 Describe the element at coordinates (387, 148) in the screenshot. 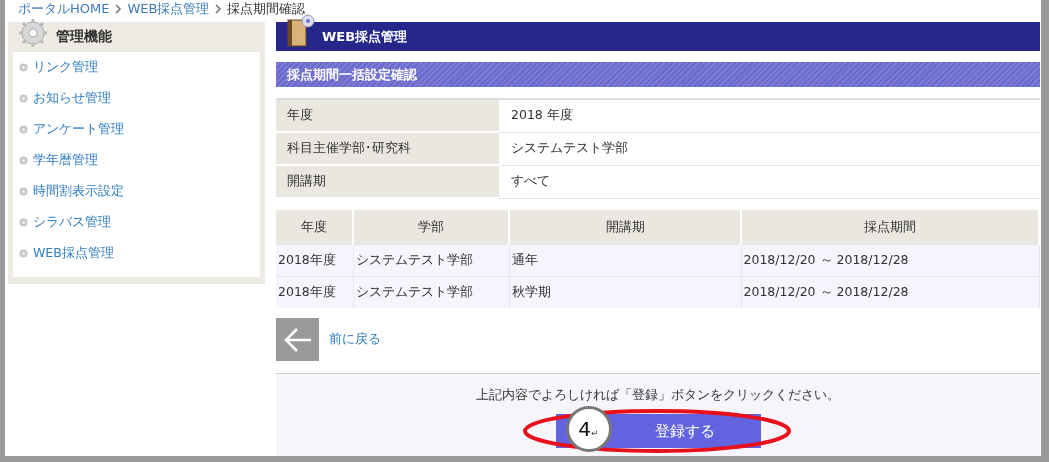

I see `info-label-cell: 科目主催学部･研究科` at that location.